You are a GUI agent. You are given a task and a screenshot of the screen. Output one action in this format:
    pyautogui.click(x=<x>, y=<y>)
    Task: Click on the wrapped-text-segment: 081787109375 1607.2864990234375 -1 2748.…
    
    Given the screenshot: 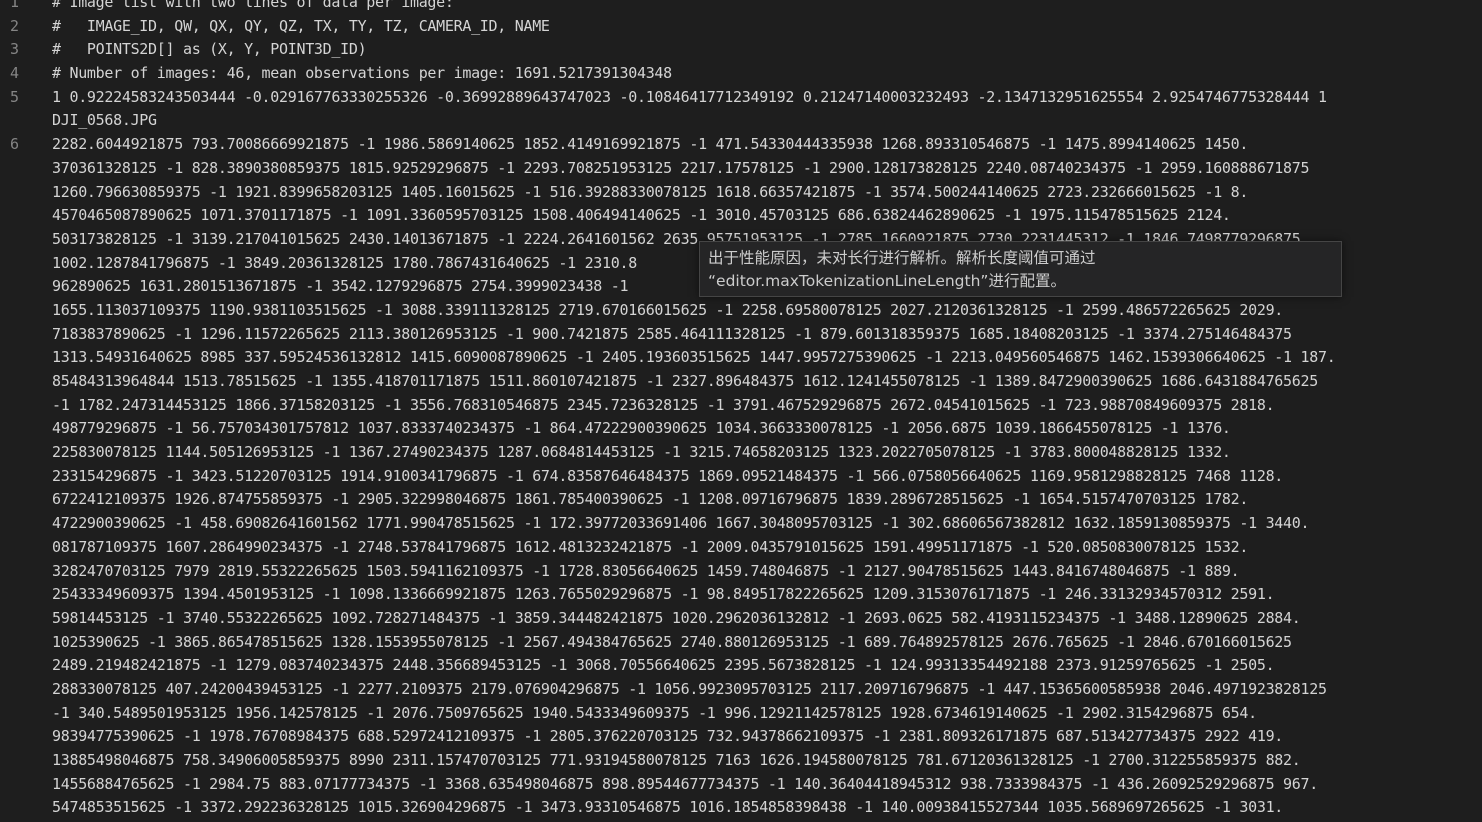 What is the action you would take?
    pyautogui.click(x=650, y=546)
    